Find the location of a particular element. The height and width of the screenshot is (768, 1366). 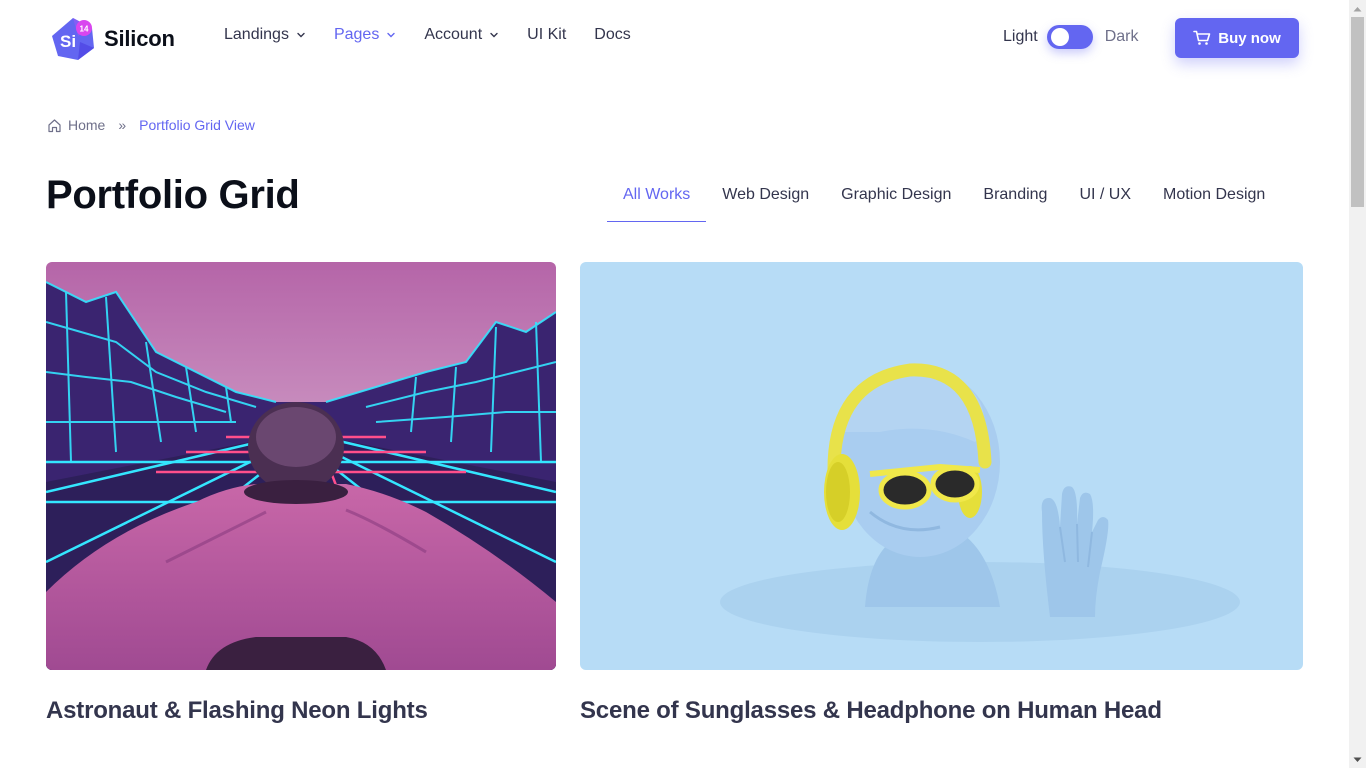

breadcrumb-home-label: Home is located at coordinates (87, 125).